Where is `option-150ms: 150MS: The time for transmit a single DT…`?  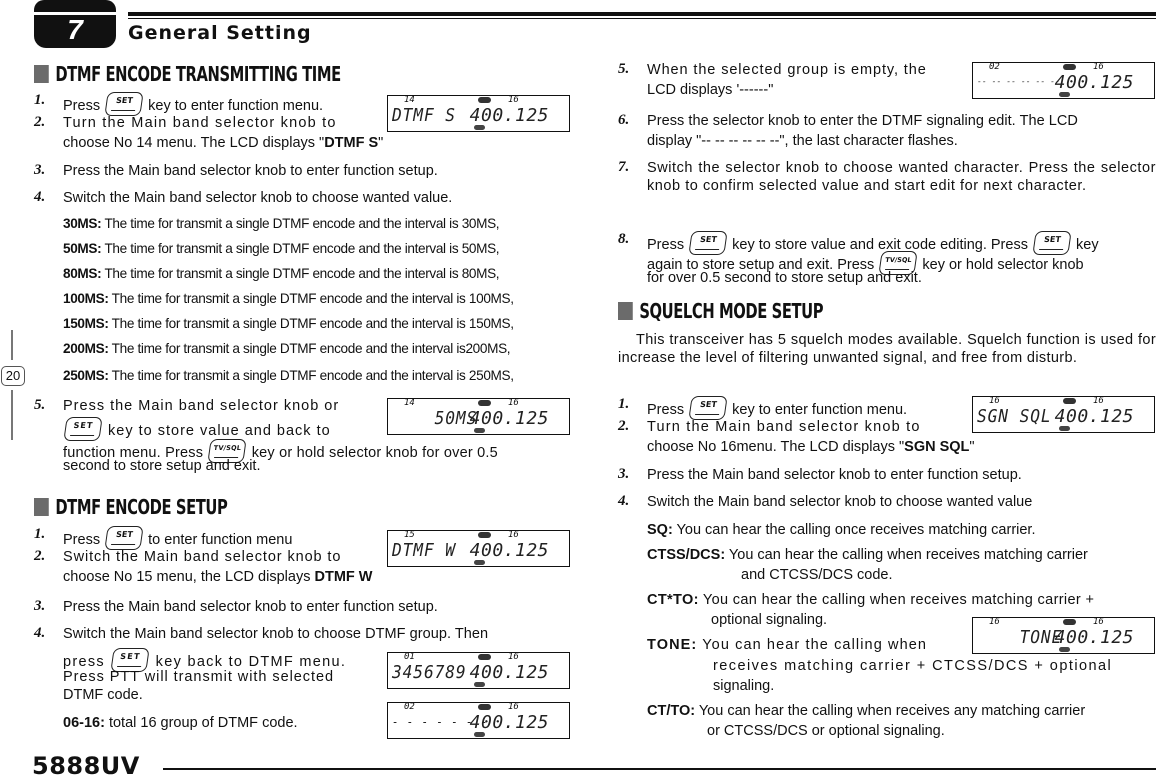
option-150ms: 150MS: The time for transmit a single DT… is located at coordinates (288, 323).